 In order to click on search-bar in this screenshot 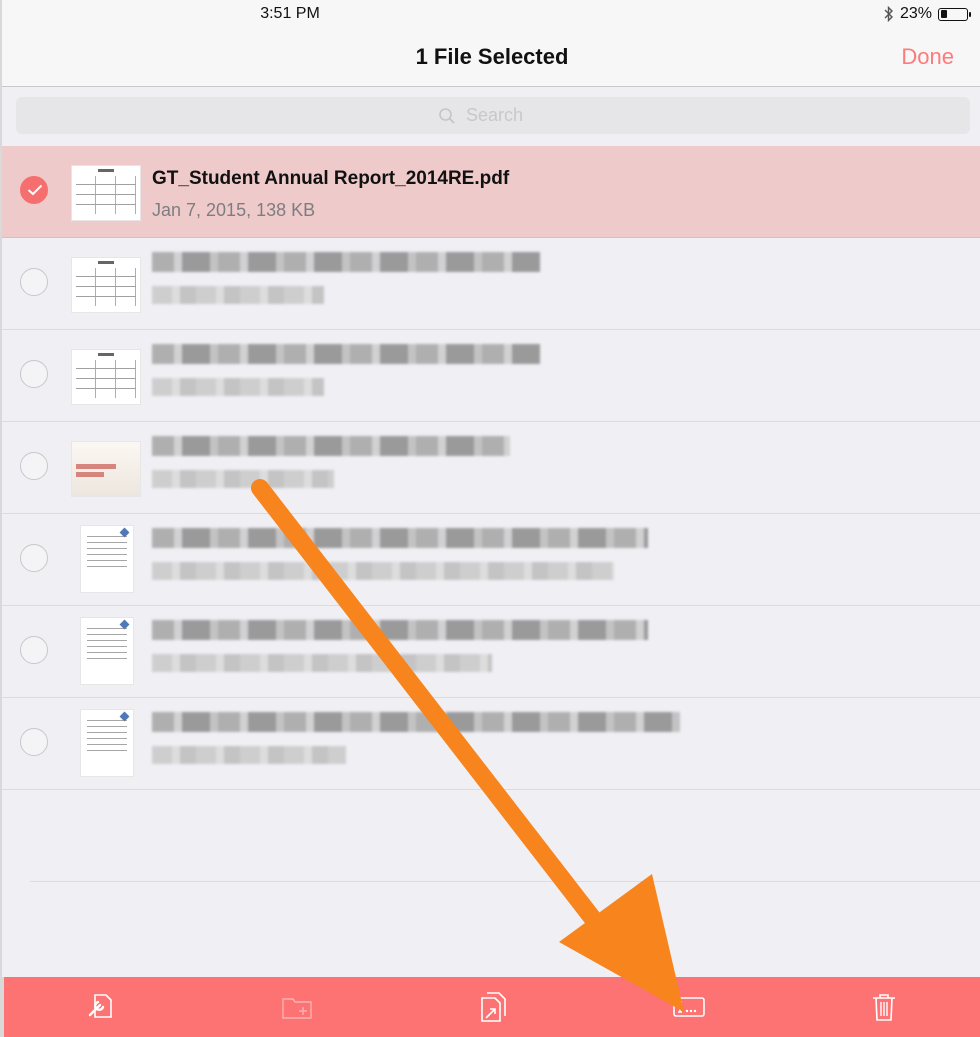, I will do `click(491, 116)`.